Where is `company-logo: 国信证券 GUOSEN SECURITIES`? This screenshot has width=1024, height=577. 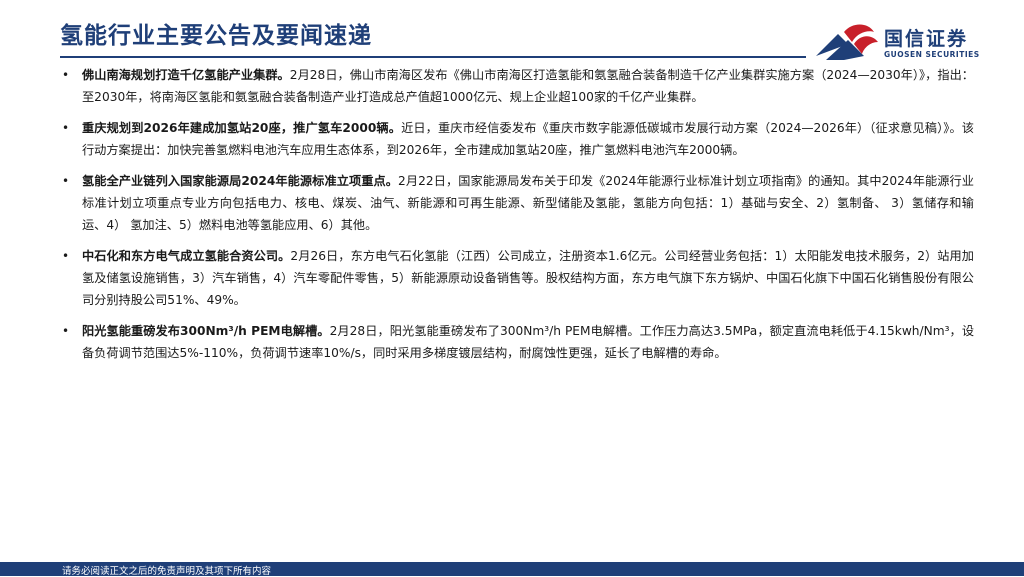 company-logo: 国信证券 GUOSEN SECURITIES is located at coordinates (899, 42).